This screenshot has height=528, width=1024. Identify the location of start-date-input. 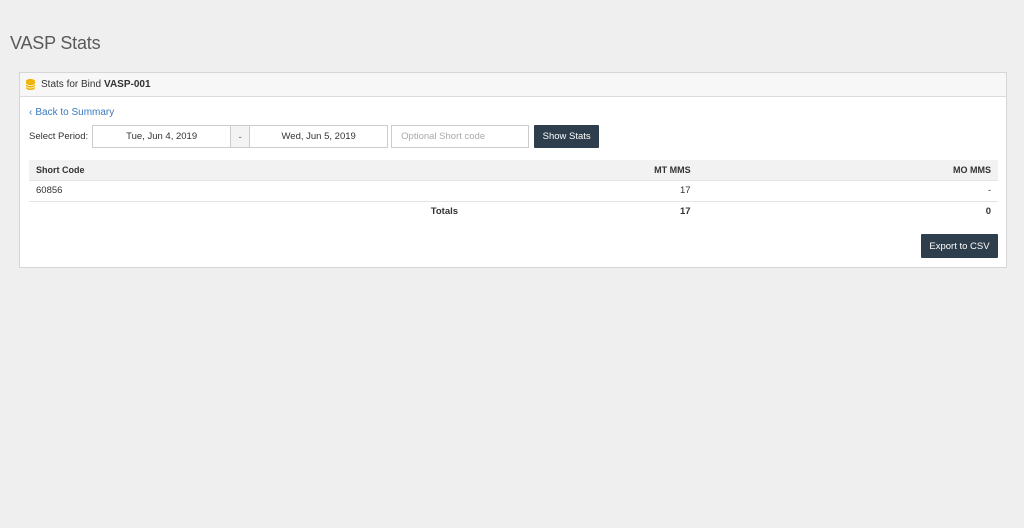
(162, 136).